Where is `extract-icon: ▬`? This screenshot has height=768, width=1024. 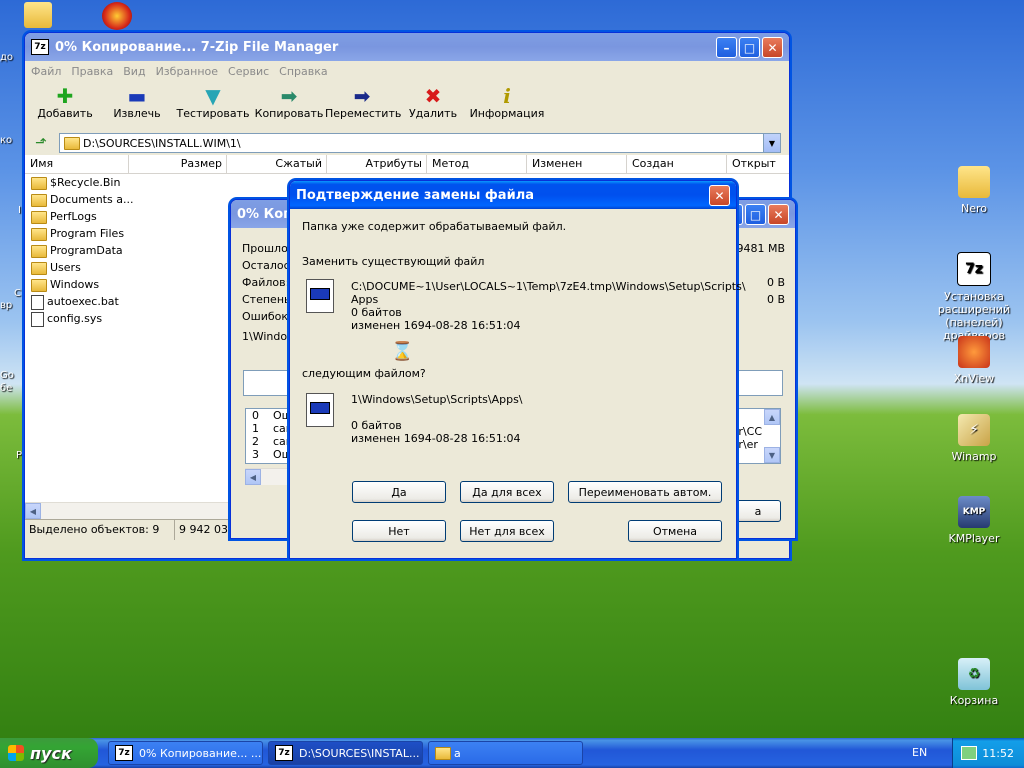
extract-icon: ▬ is located at coordinates (137, 96).